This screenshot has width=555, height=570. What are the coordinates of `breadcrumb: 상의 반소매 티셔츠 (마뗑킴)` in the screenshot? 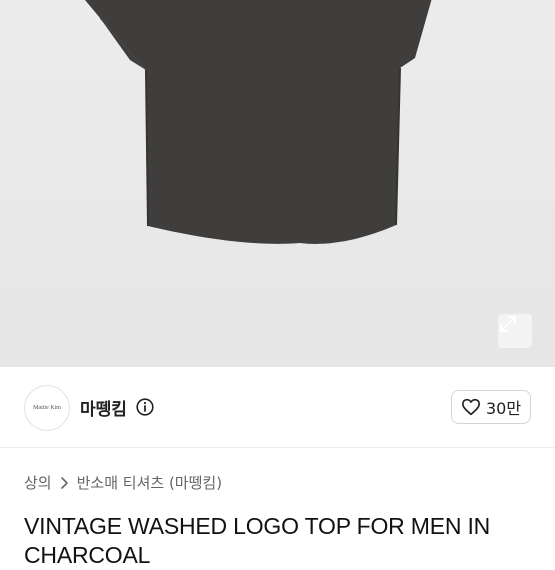 It's located at (123, 482).